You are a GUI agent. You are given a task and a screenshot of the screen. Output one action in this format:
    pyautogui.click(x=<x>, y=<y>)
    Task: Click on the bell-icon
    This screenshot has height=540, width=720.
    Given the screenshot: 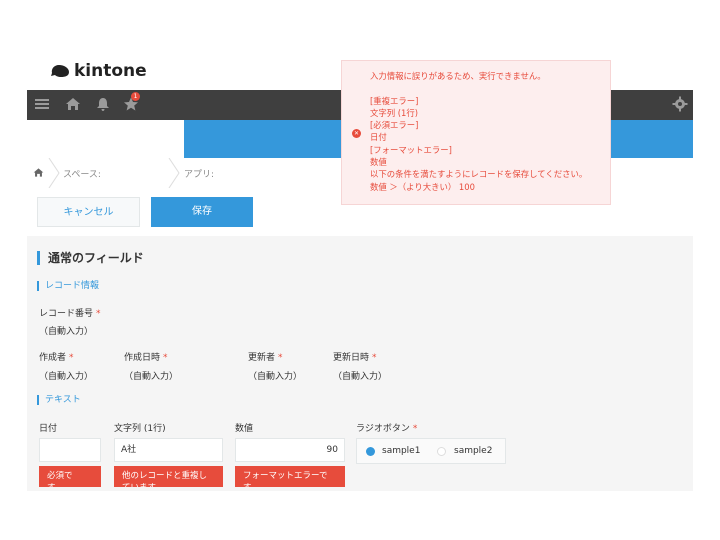 What is the action you would take?
    pyautogui.click(x=103, y=105)
    